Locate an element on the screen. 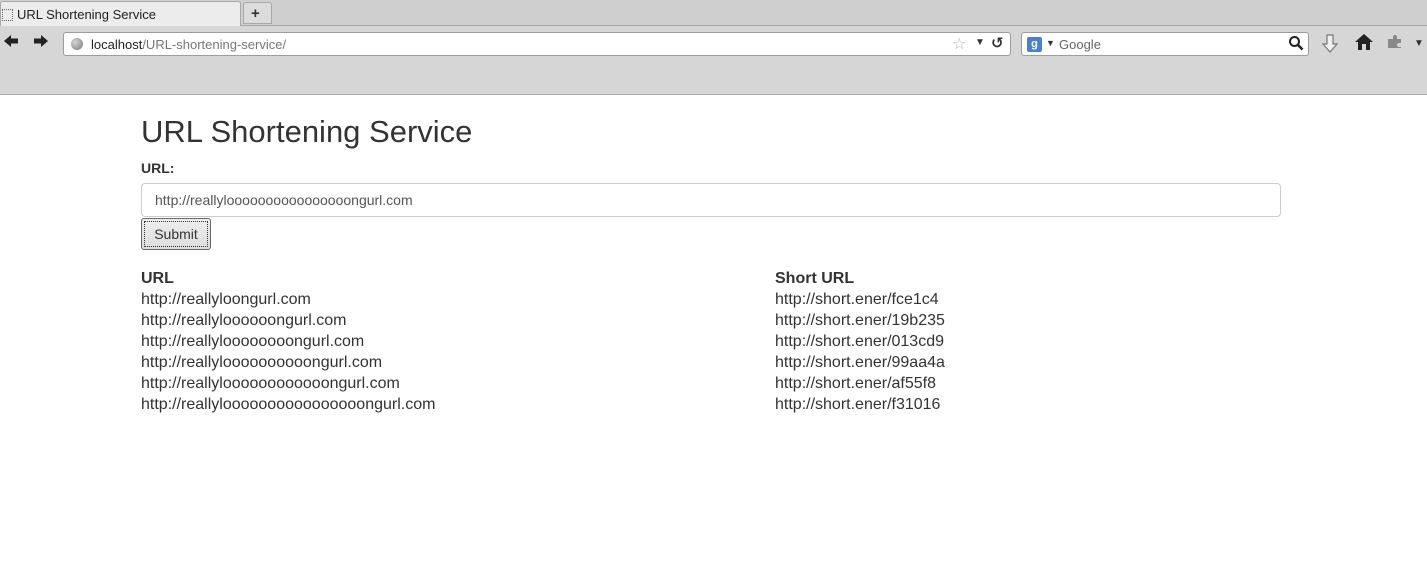  home-icon is located at coordinates (1364, 42).